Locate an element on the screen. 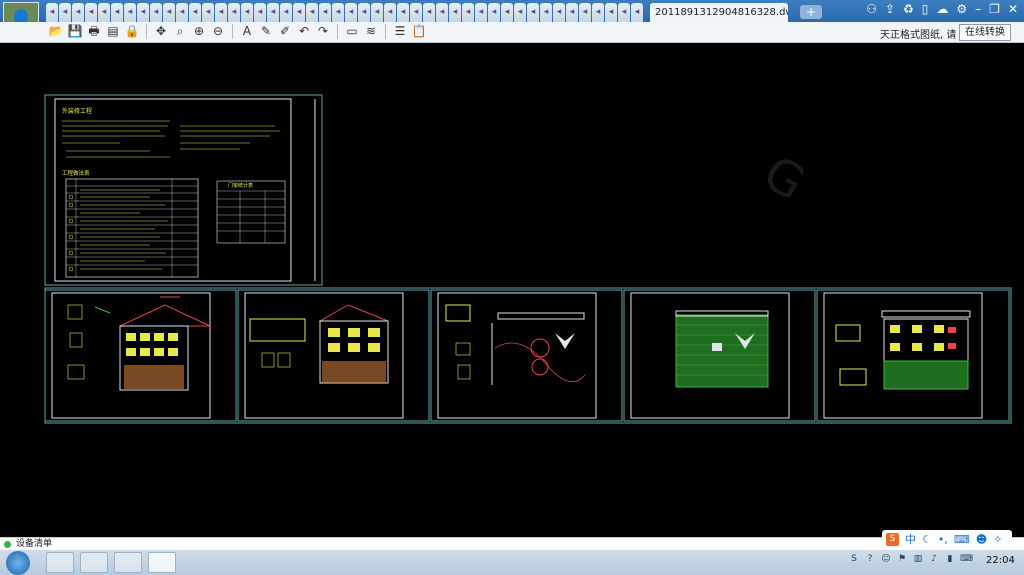 The height and width of the screenshot is (575, 1024). battery-icon: ▮ is located at coordinates (950, 559).